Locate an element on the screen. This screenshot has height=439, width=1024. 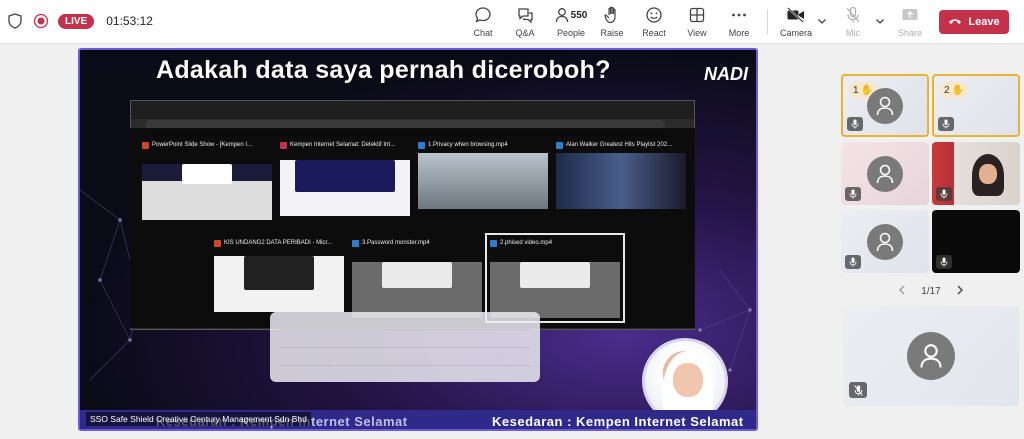
camera-off-icon is located at coordinates (796, 15).